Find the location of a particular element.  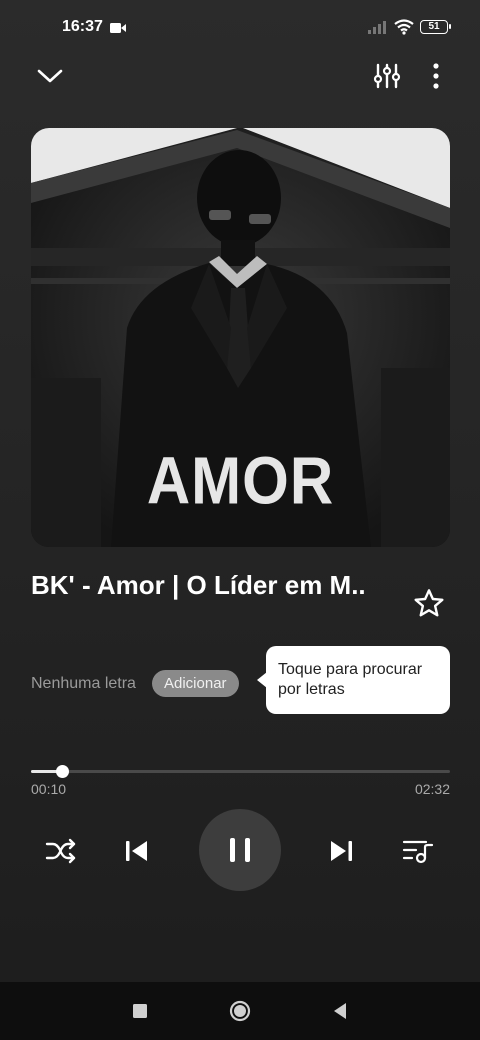

collapse-button is located at coordinates (50, 76).